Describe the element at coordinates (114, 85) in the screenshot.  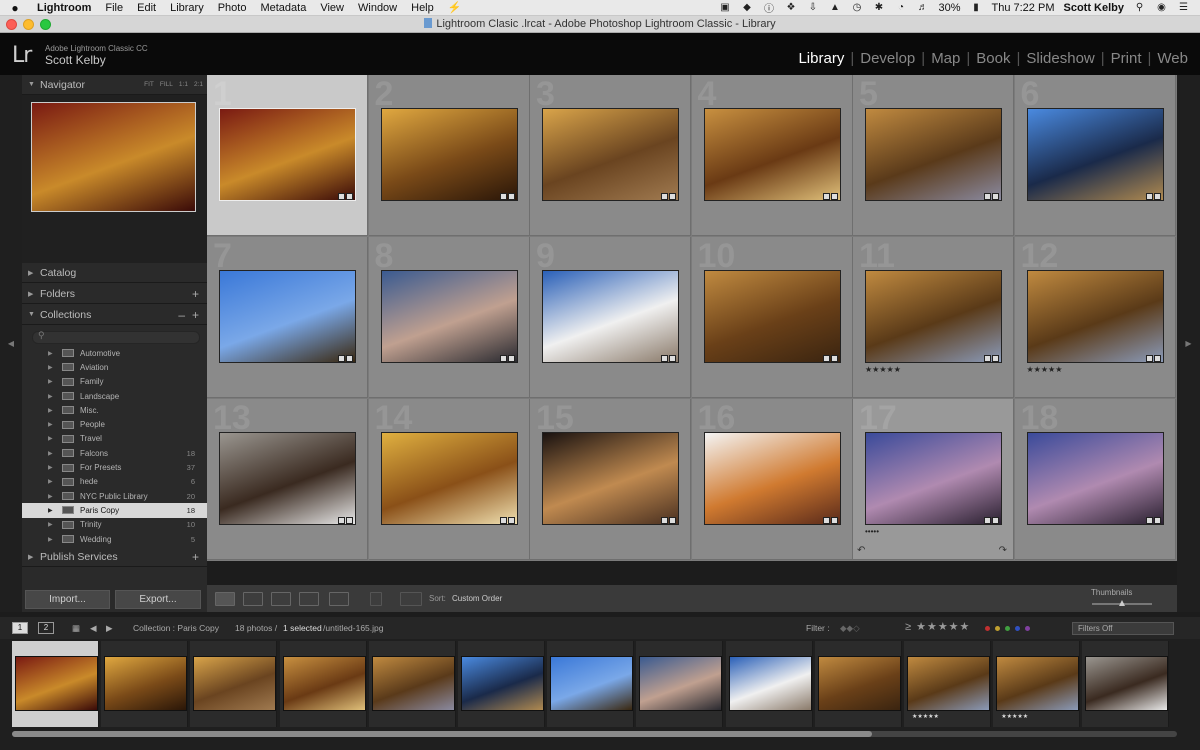
I see `navigator-header: ▼ Navigator FIT FILL 1:1 2:1` at that location.